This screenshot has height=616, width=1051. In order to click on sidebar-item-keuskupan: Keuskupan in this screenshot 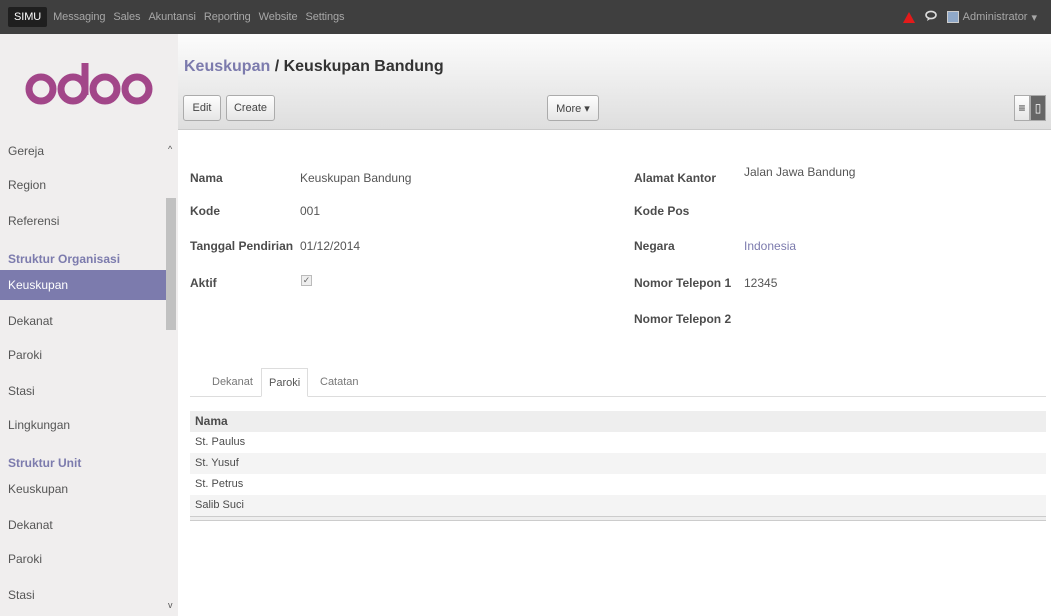, I will do `click(83, 285)`.